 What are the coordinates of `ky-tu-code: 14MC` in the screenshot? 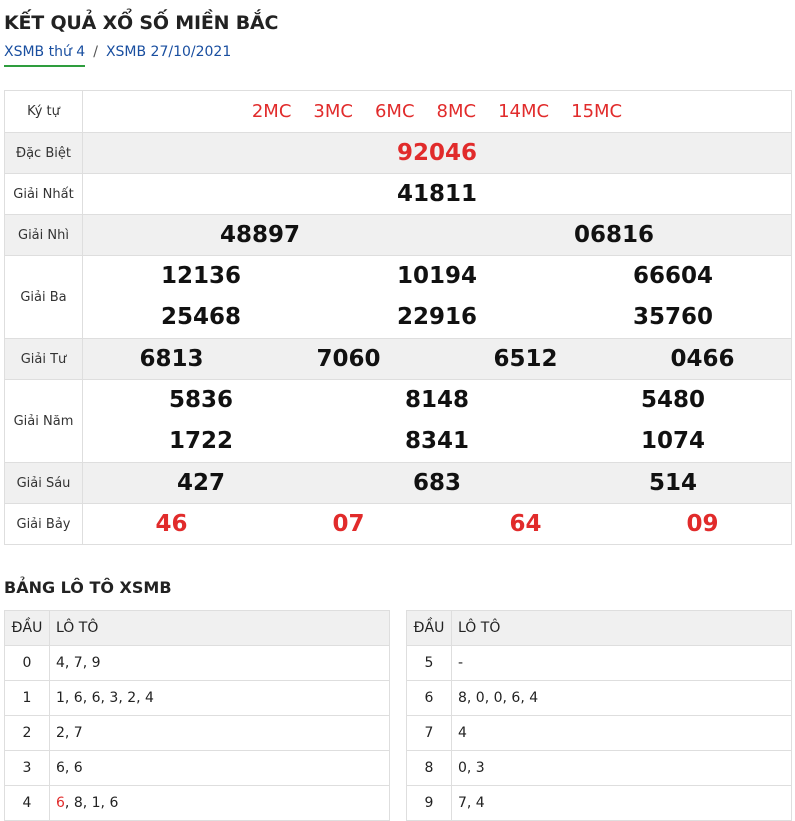 It's located at (524, 111).